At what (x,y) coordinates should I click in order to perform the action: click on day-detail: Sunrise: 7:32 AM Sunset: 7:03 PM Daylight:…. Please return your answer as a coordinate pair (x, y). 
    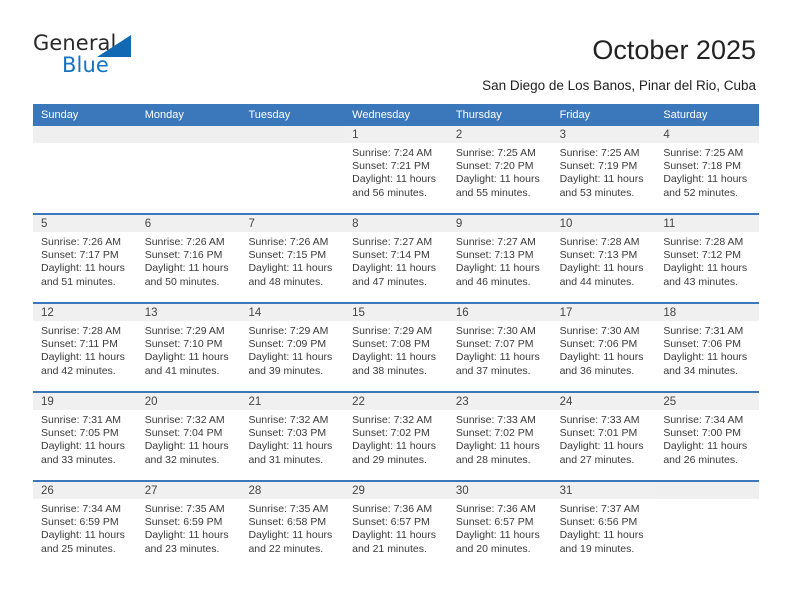
    Looking at the image, I should click on (292, 438).